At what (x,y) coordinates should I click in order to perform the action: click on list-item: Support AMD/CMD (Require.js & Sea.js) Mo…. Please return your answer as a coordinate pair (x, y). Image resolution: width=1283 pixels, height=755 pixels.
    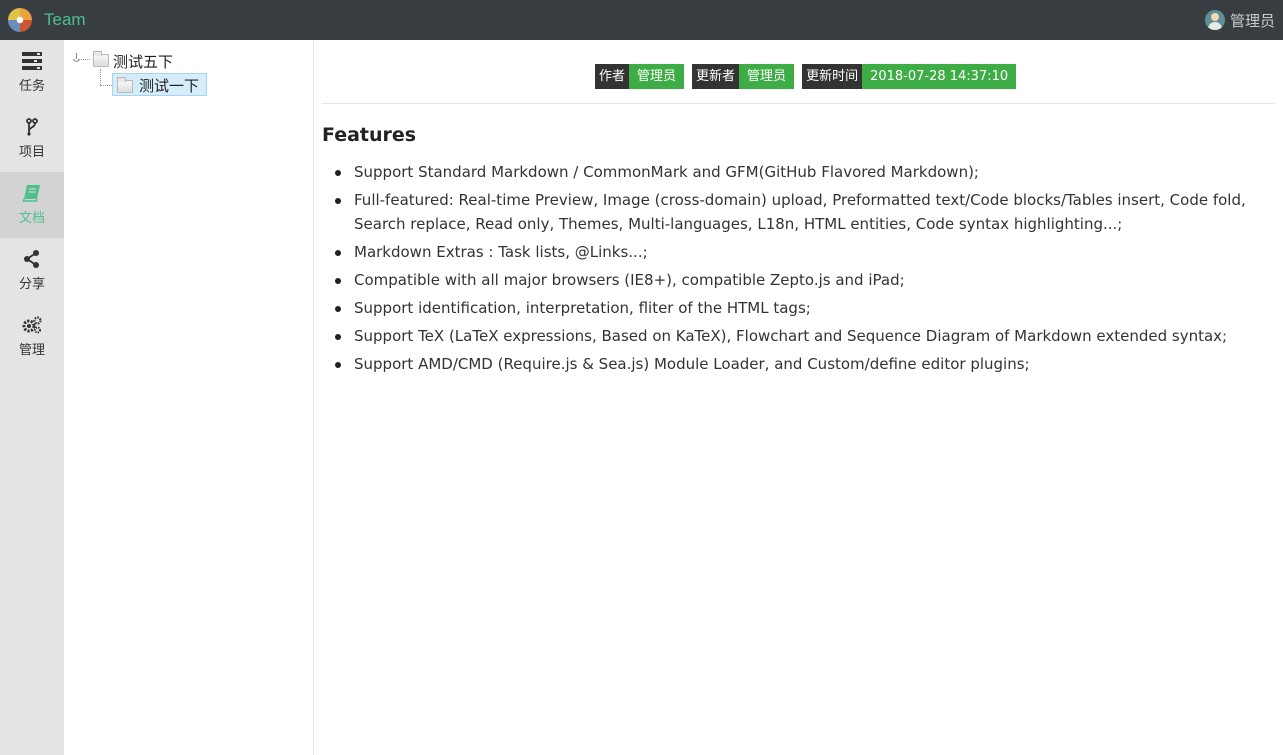
    Looking at the image, I should click on (797, 364).